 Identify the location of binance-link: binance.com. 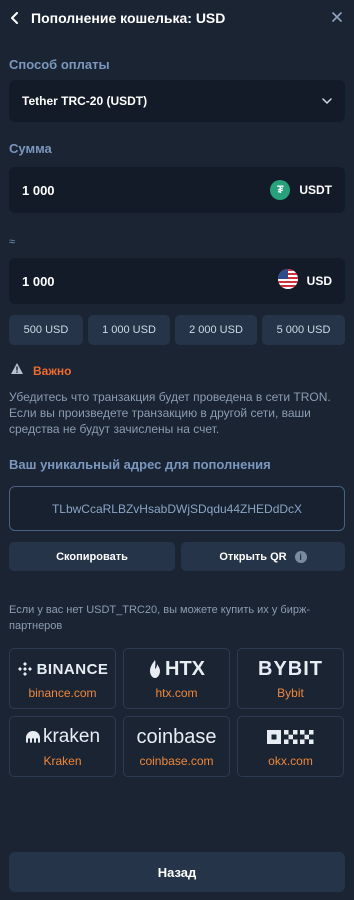
(62, 693).